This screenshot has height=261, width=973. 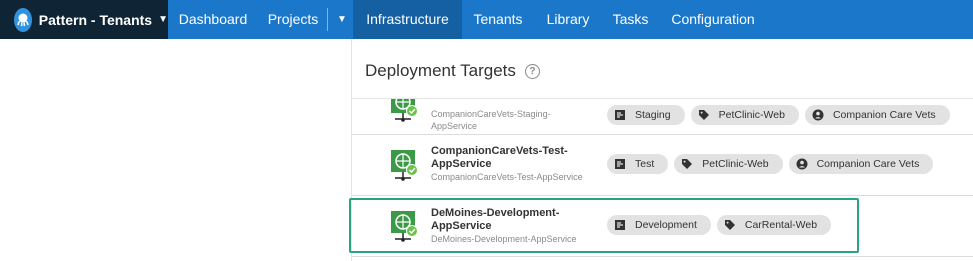 I want to click on target-chips: Test PetClinic-Web Companion Care Vets, so click(x=770, y=164).